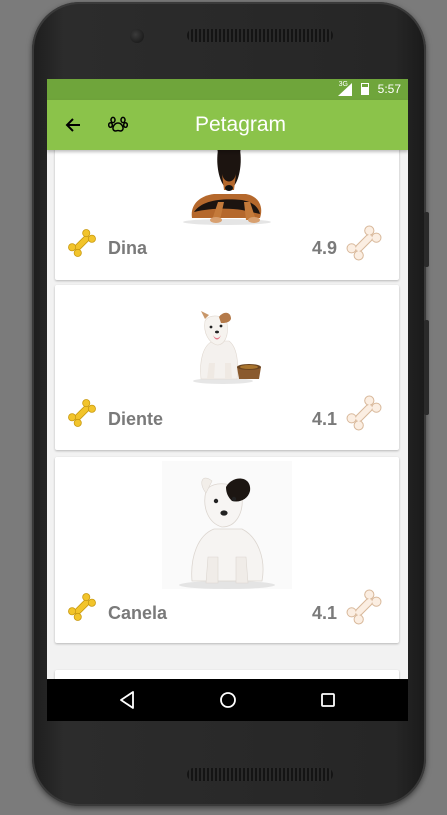 This screenshot has height=815, width=447. Describe the element at coordinates (328, 700) in the screenshot. I see `square-recents-icon` at that location.